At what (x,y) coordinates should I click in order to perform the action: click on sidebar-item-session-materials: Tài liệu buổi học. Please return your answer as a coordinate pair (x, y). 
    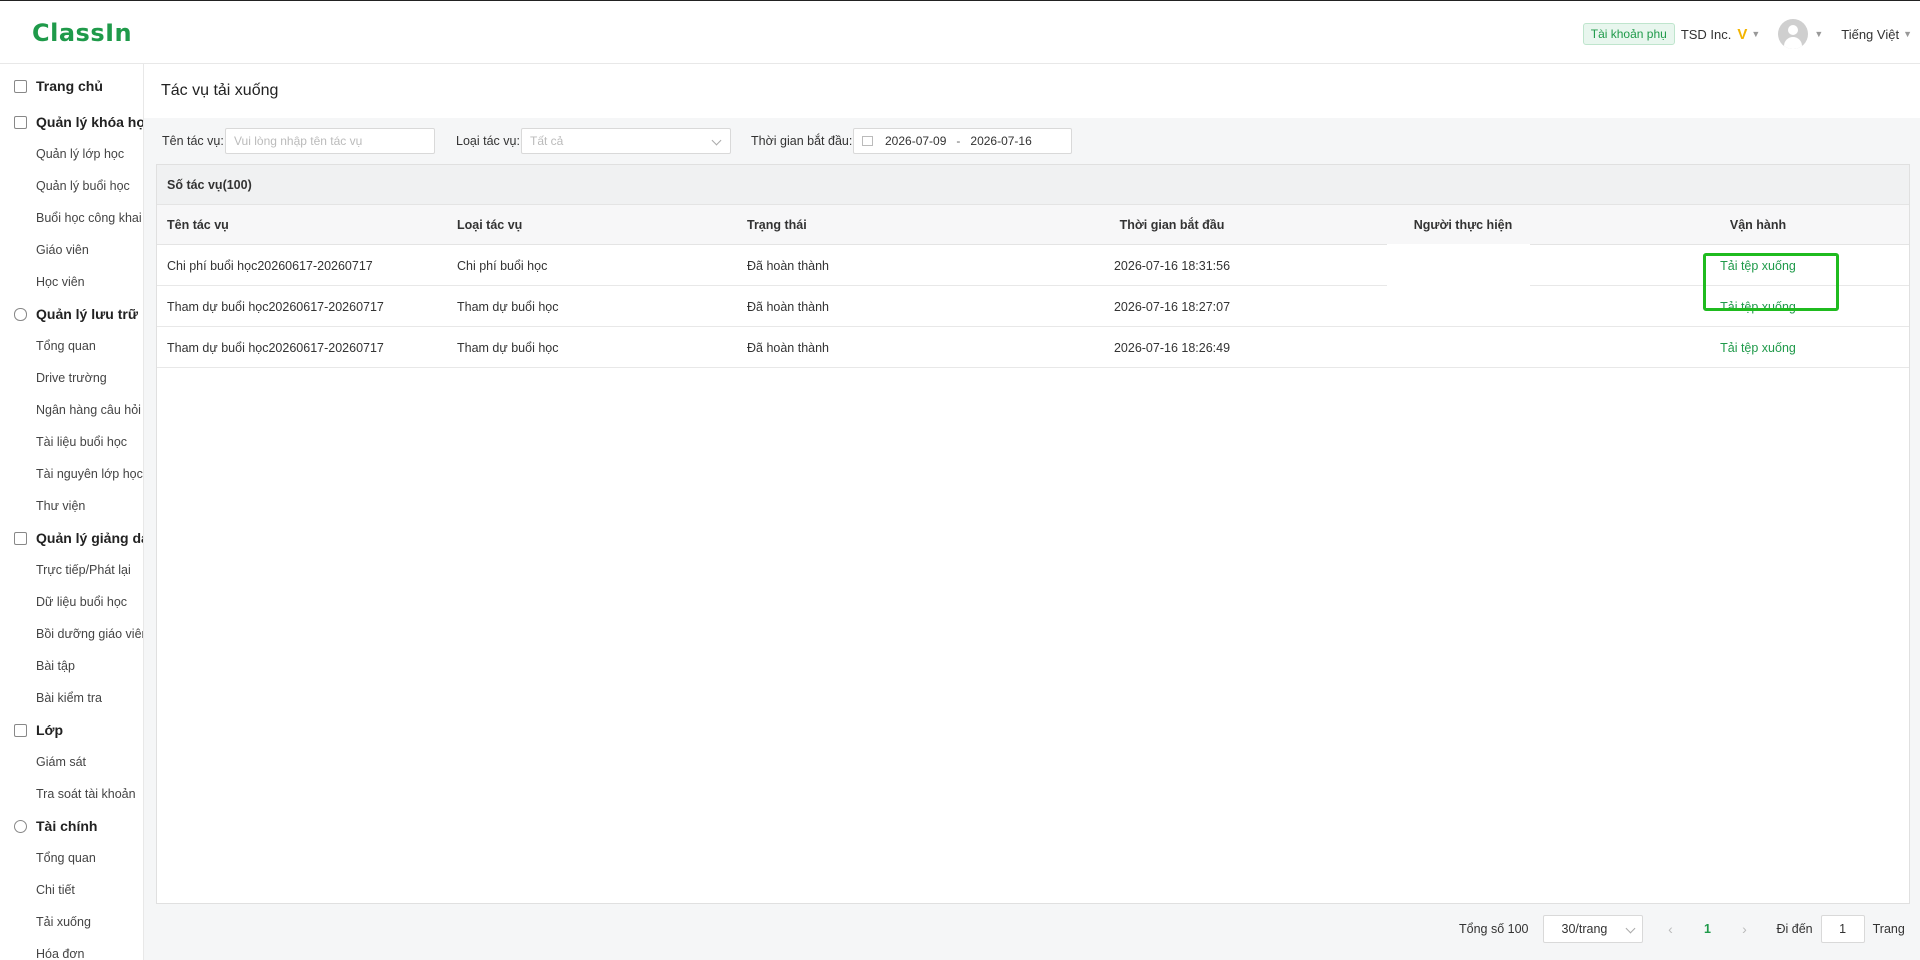
    Looking at the image, I should click on (81, 442).